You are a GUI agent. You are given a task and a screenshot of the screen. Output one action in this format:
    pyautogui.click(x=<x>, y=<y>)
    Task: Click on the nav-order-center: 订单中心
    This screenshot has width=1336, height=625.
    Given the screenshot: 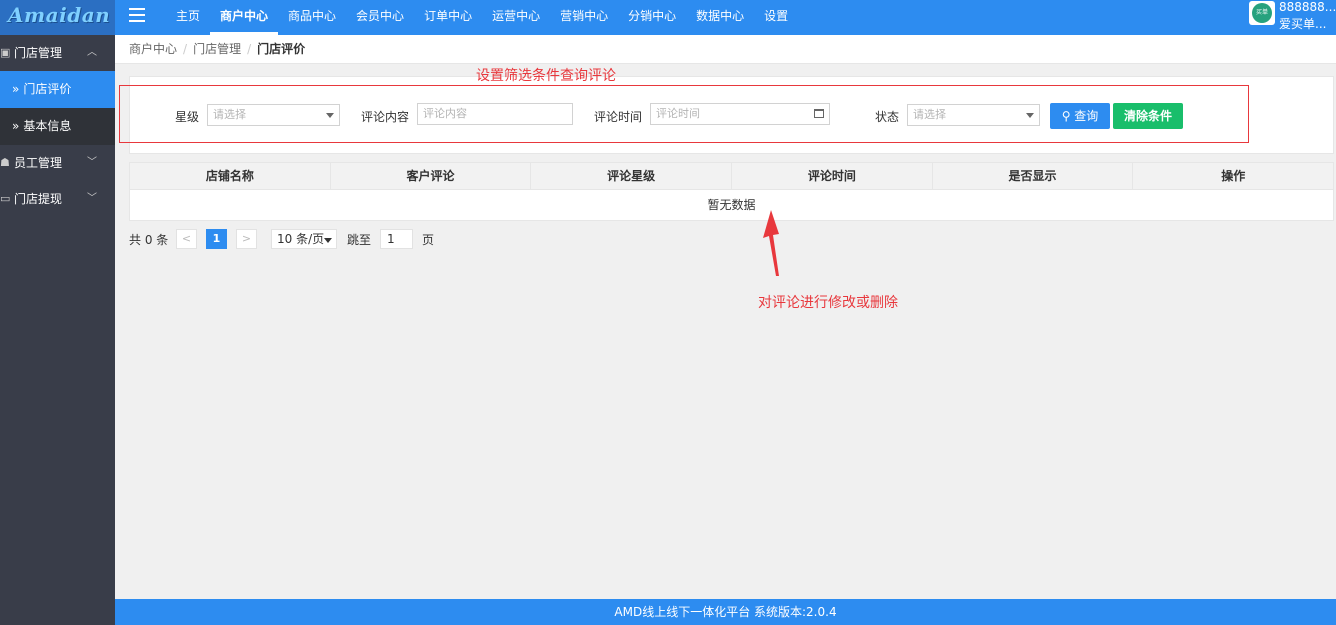 What is the action you would take?
    pyautogui.click(x=448, y=17)
    